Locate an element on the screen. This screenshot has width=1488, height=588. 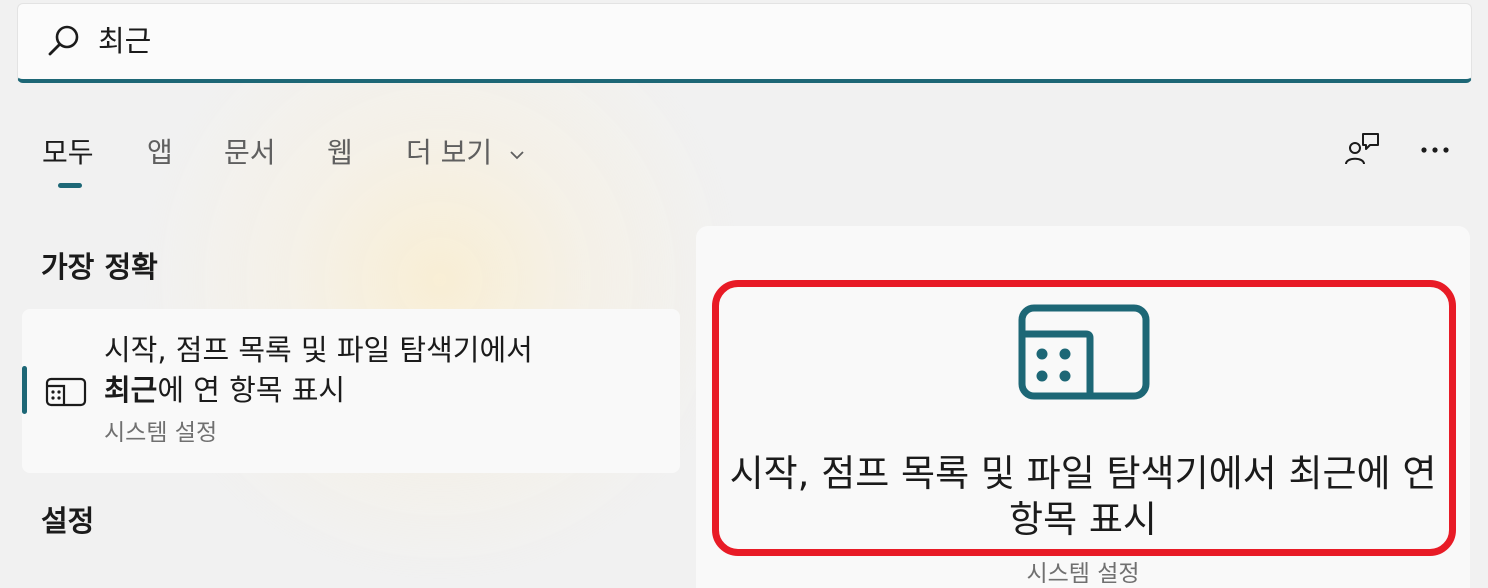
settings-heading: 설정 is located at coordinates (68, 521).